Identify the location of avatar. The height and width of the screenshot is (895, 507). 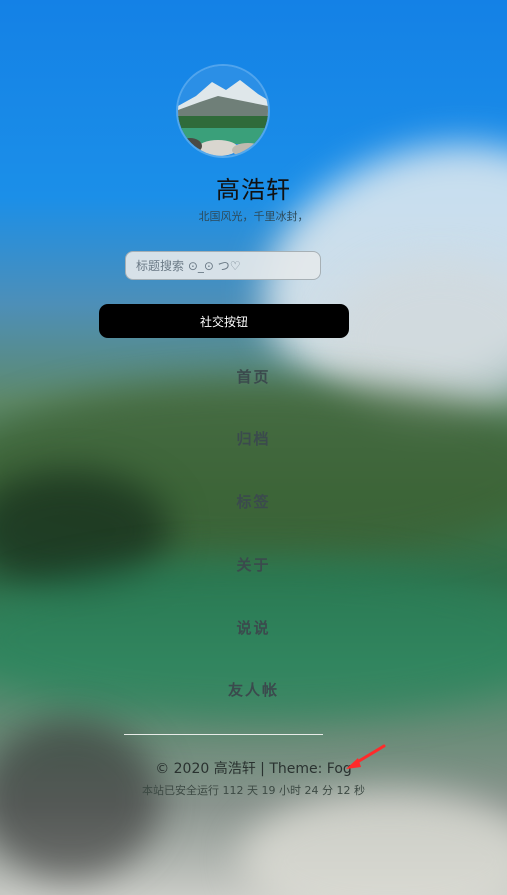
(223, 111).